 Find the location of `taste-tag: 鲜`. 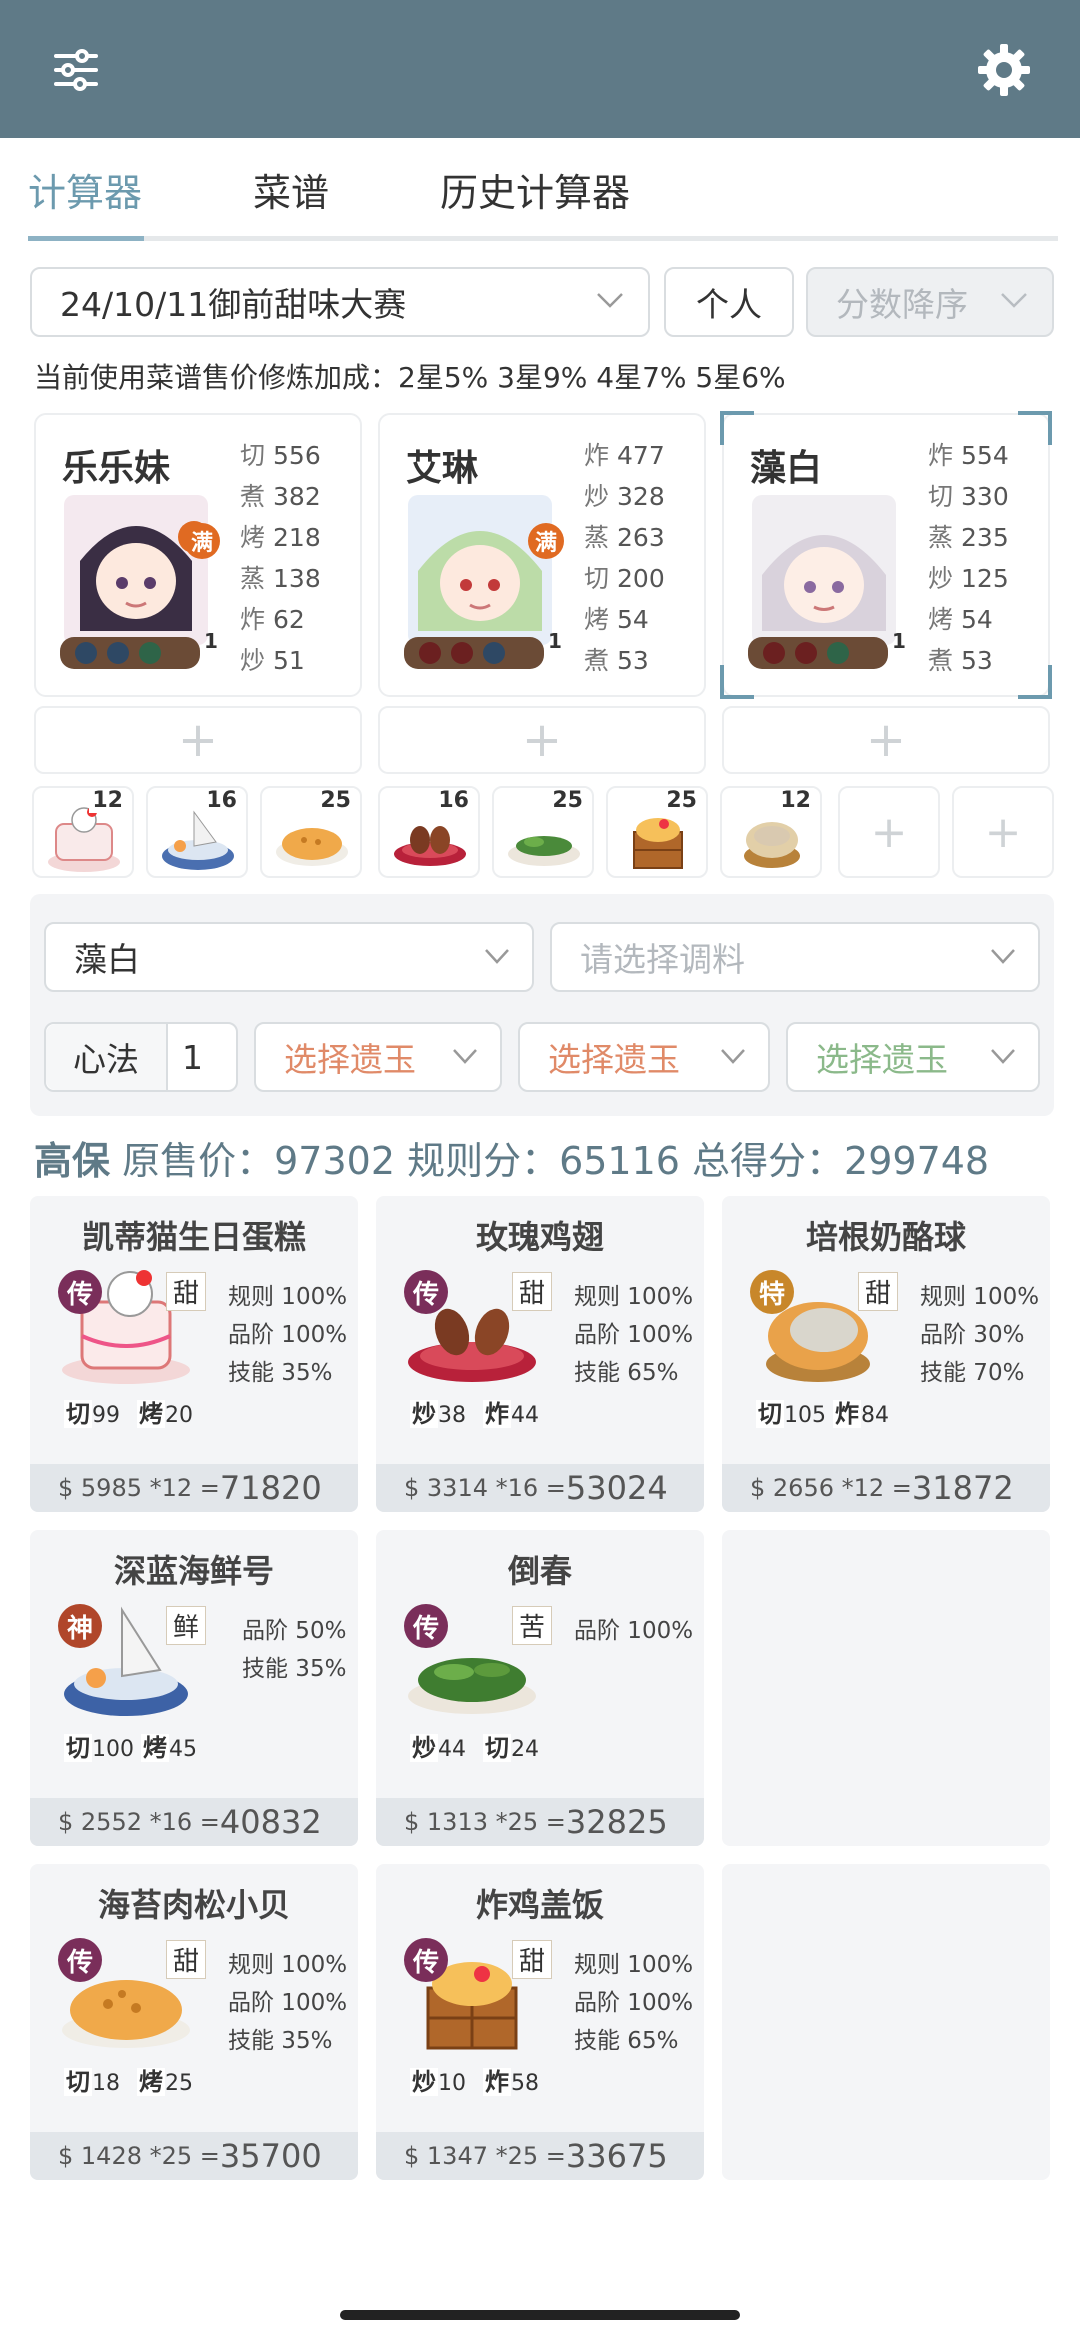

taste-tag: 鲜 is located at coordinates (186, 1625).